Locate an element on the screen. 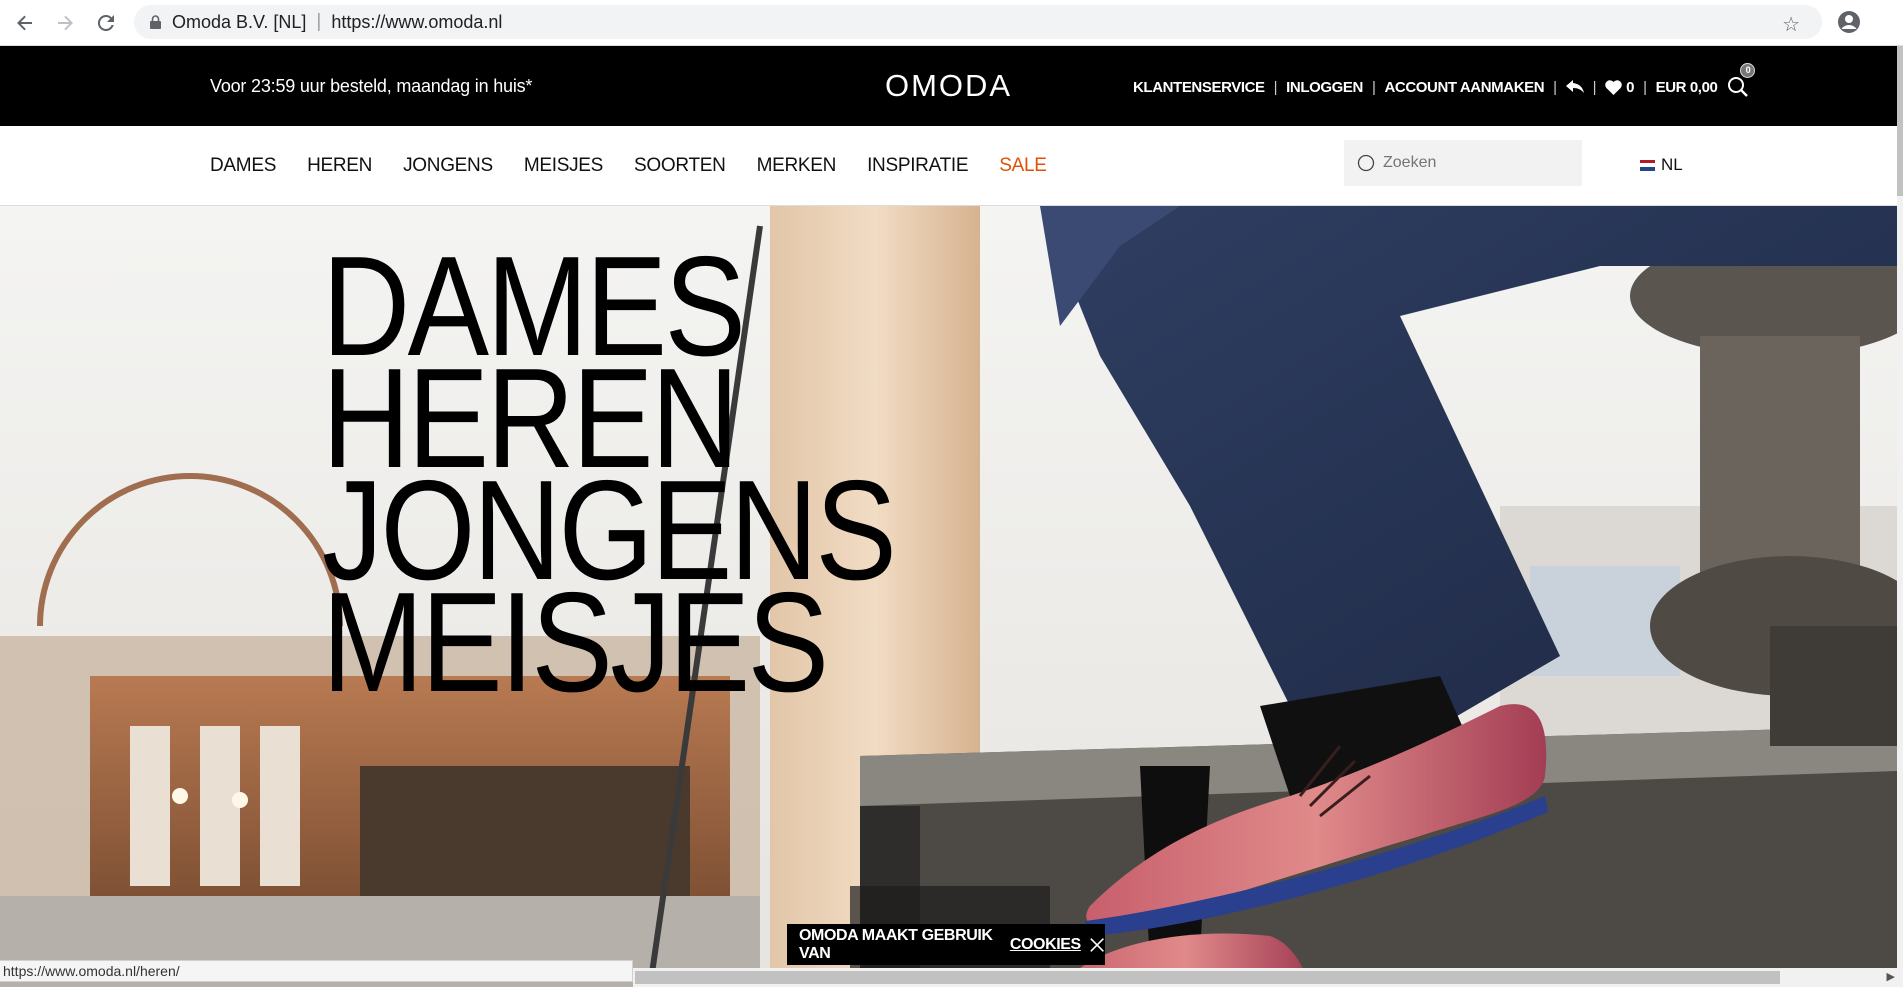 Image resolution: width=1903 pixels, height=987 pixels. search-icon is located at coordinates (1366, 163).